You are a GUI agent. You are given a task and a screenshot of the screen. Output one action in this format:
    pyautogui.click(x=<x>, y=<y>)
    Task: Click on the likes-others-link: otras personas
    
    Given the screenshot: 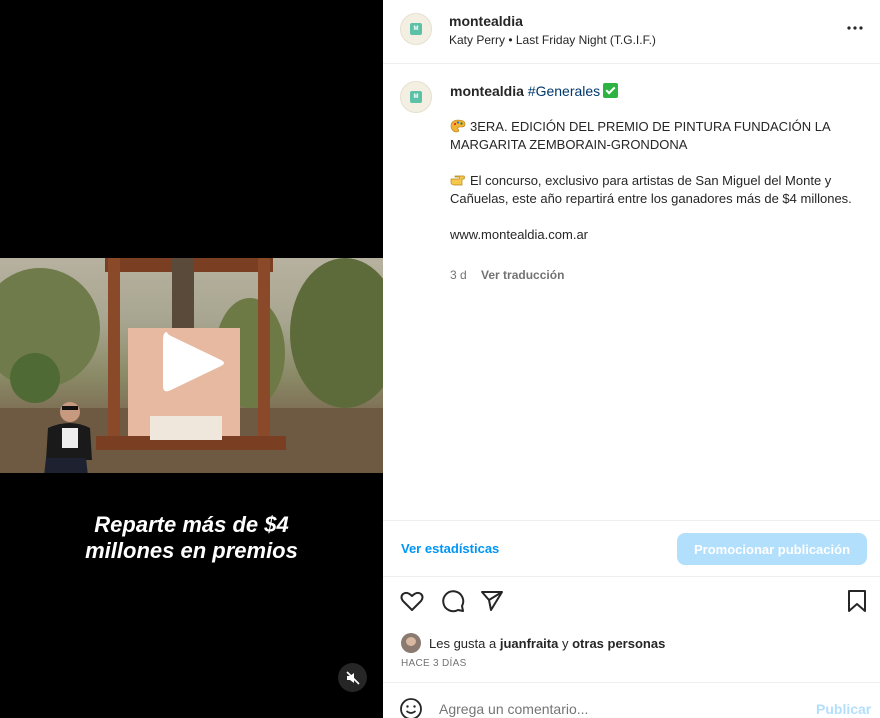 What is the action you would take?
    pyautogui.click(x=618, y=643)
    